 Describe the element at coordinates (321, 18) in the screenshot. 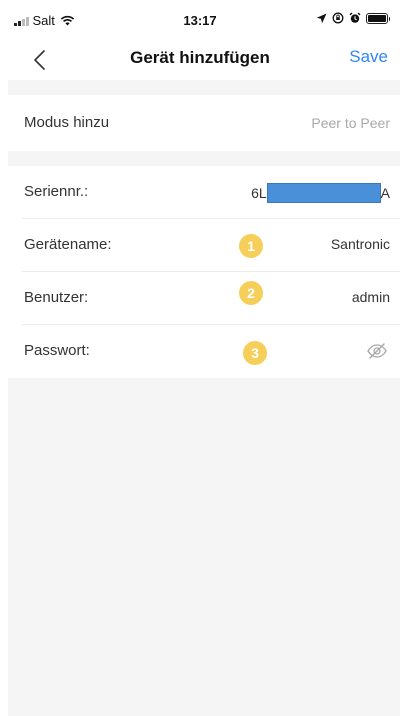

I see `location-arrow-icon` at that location.